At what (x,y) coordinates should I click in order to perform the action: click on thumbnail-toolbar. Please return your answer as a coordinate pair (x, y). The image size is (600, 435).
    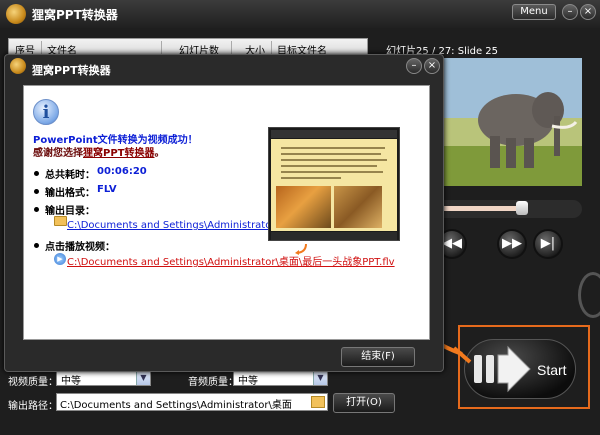
    Looking at the image, I should click on (334, 134).